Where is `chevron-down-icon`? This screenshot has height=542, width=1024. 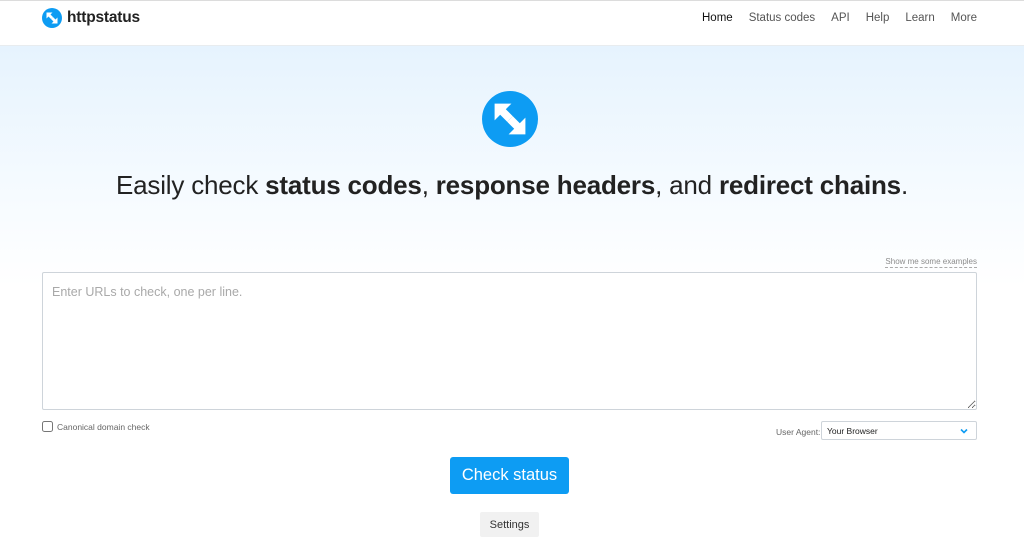 chevron-down-icon is located at coordinates (964, 431).